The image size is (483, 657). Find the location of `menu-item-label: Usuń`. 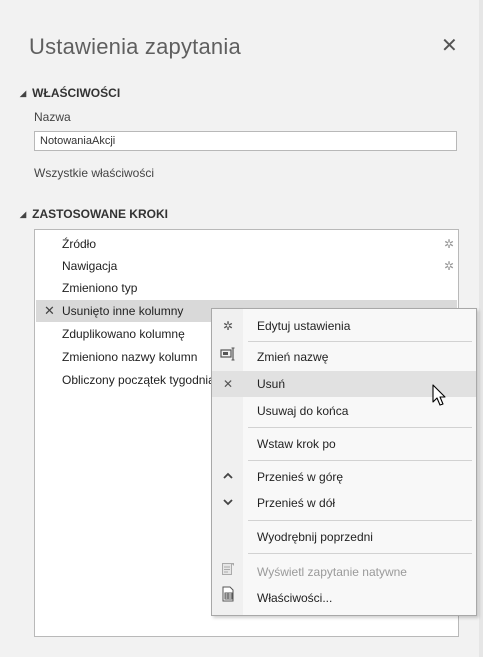

menu-item-label: Usuń is located at coordinates (271, 384).